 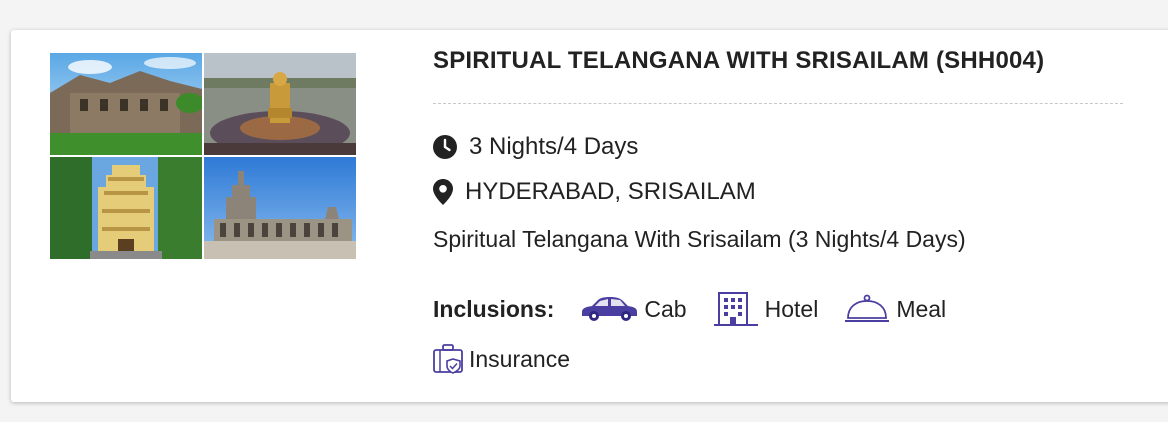 What do you see at coordinates (449, 359) in the screenshot?
I see `insurance-icon` at bounding box center [449, 359].